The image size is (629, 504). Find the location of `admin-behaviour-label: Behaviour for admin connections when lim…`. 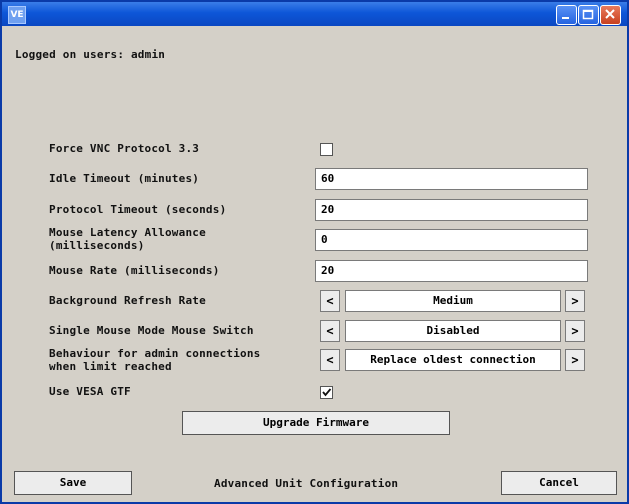

admin-behaviour-label: Behaviour for admin connections when lim… is located at coordinates (155, 360).